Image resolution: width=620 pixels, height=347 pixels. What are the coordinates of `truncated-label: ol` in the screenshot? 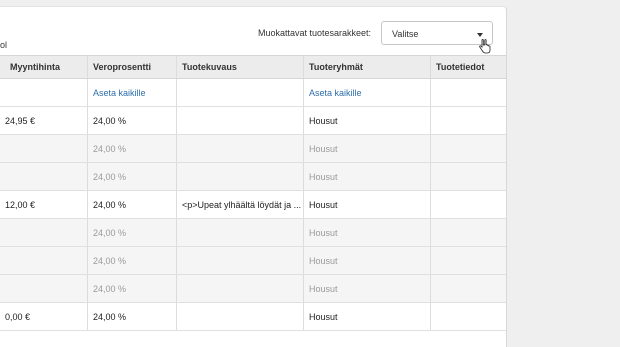 It's located at (4, 45).